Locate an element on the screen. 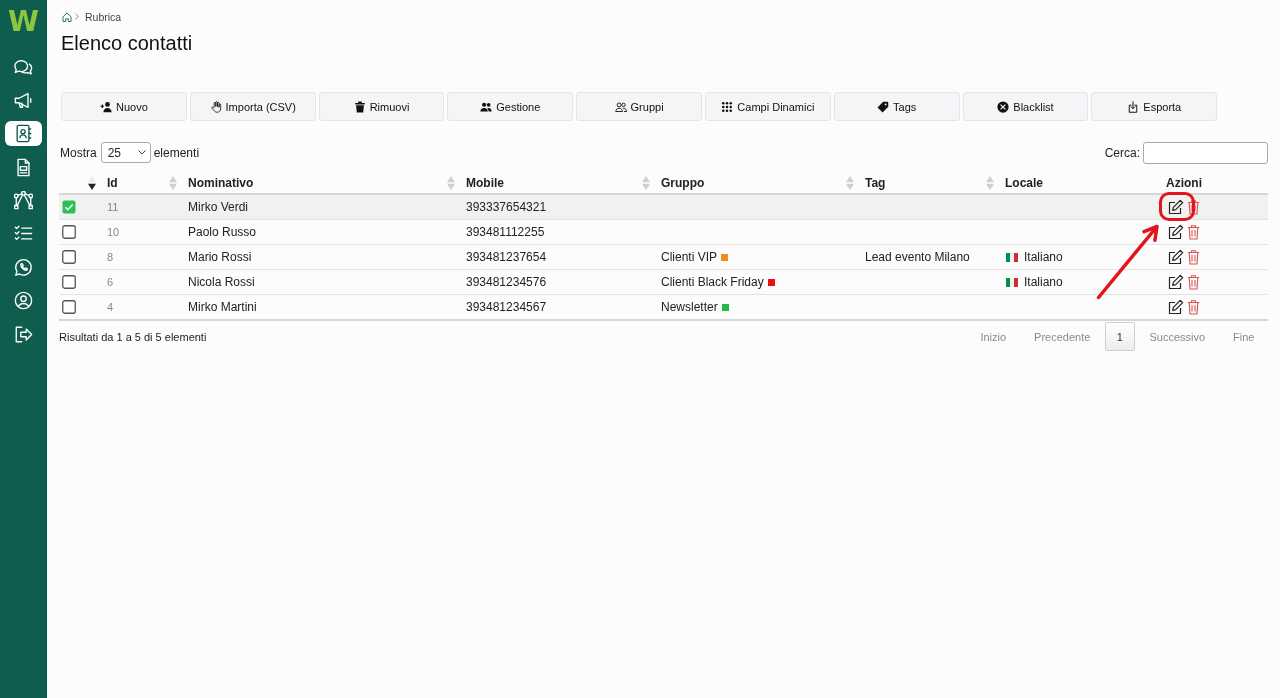  column-header: Azioni is located at coordinates (1184, 182).